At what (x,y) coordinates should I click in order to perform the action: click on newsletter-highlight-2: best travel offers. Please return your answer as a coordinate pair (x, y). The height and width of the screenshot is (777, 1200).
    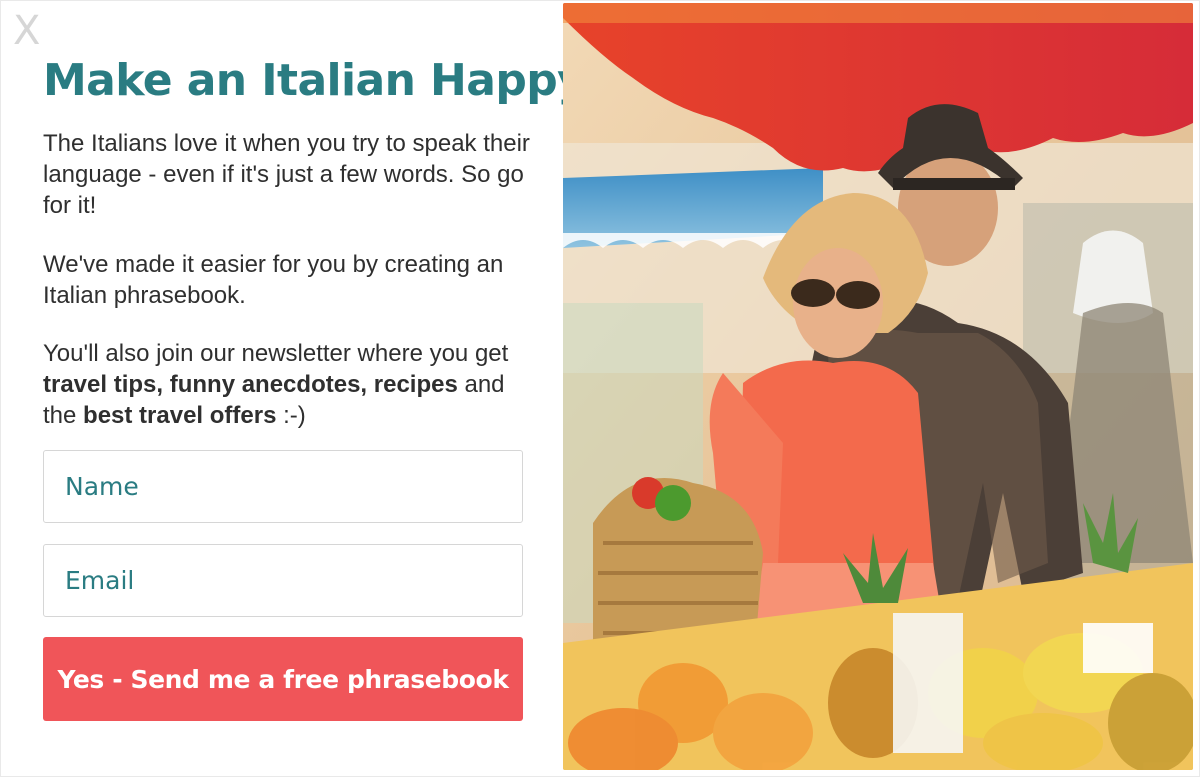
    Looking at the image, I should click on (180, 415).